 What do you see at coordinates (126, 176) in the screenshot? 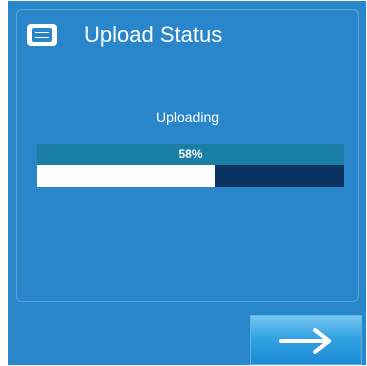
I see `progress-fill` at bounding box center [126, 176].